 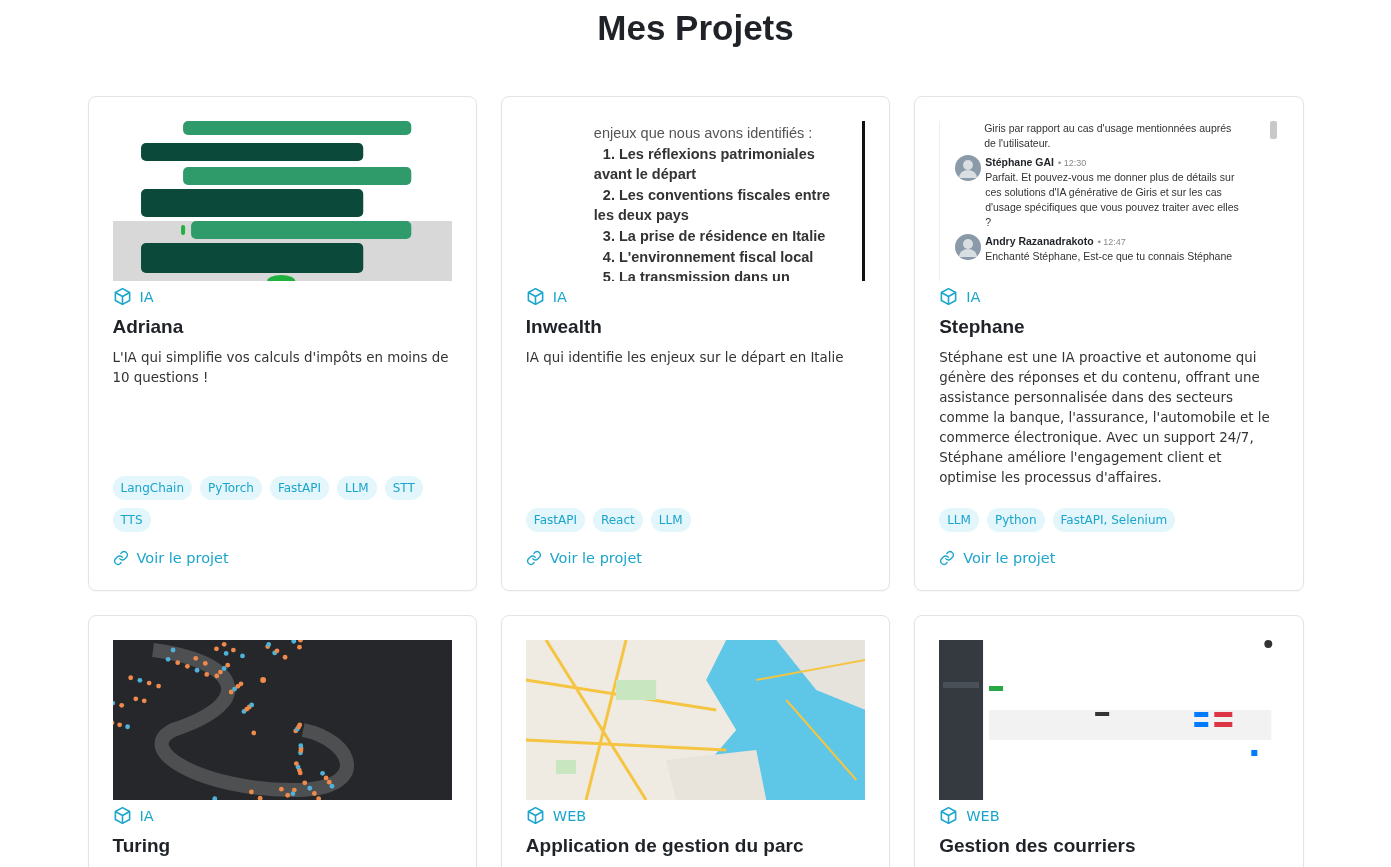 What do you see at coordinates (1015, 520) in the screenshot?
I see `tech-tag: Python` at bounding box center [1015, 520].